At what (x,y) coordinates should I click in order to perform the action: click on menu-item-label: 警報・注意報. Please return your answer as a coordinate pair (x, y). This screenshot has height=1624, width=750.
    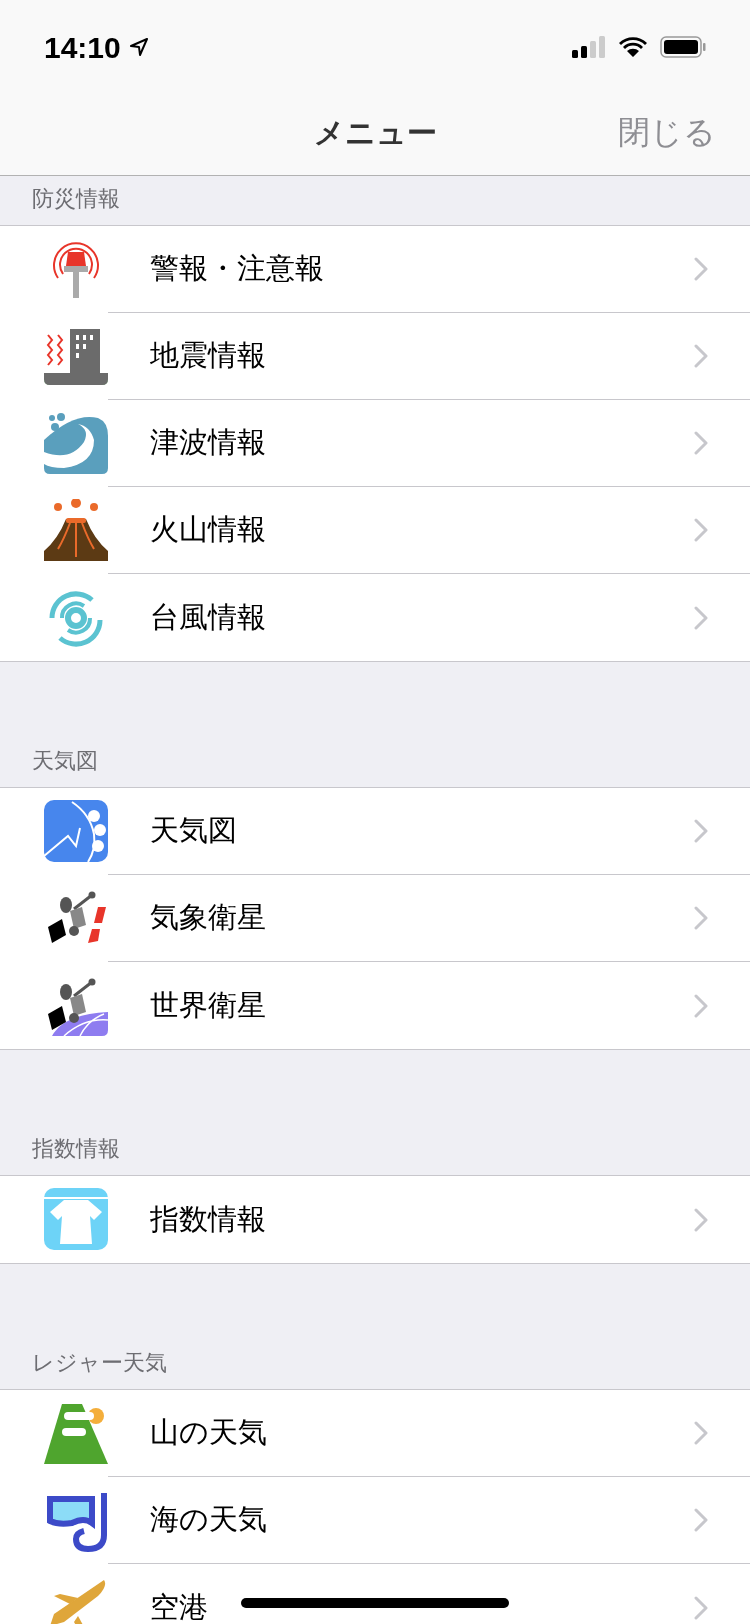
    Looking at the image, I should click on (237, 269).